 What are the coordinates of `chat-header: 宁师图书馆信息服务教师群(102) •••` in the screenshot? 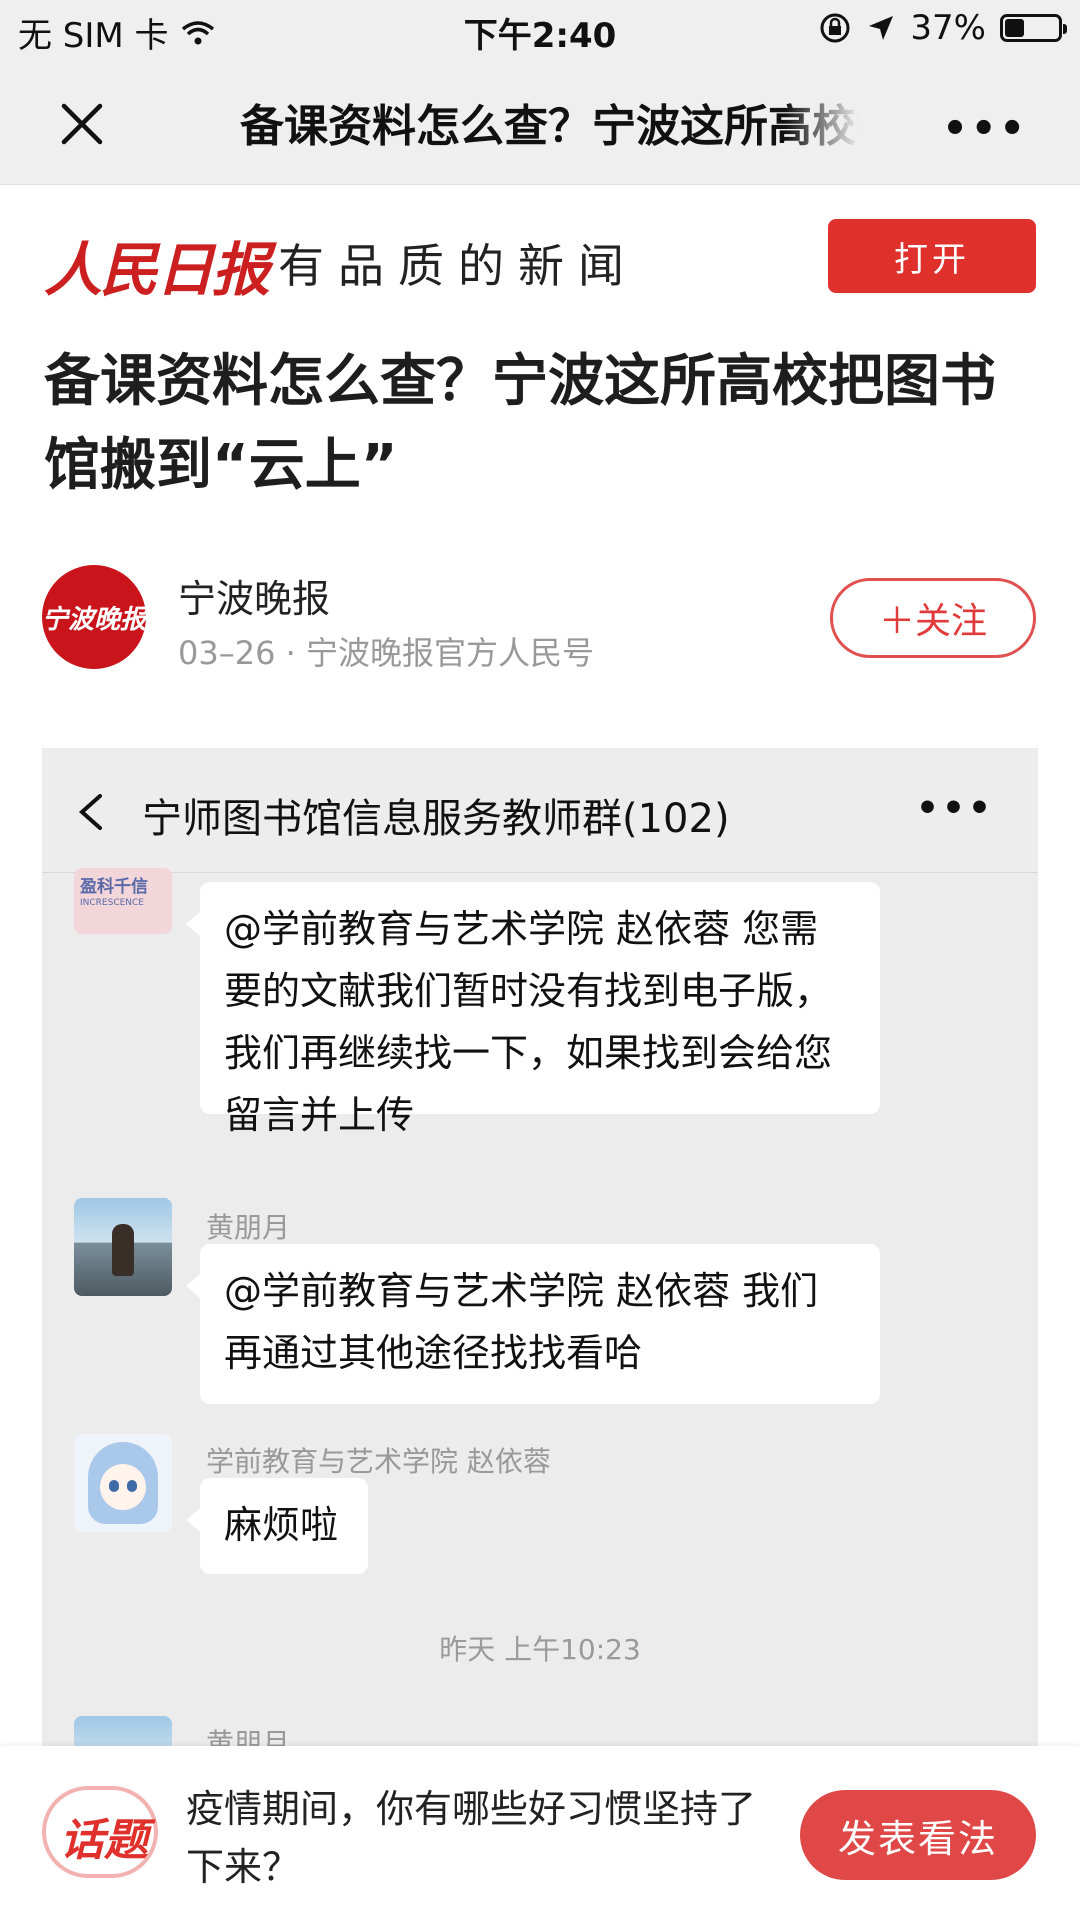 It's located at (540, 810).